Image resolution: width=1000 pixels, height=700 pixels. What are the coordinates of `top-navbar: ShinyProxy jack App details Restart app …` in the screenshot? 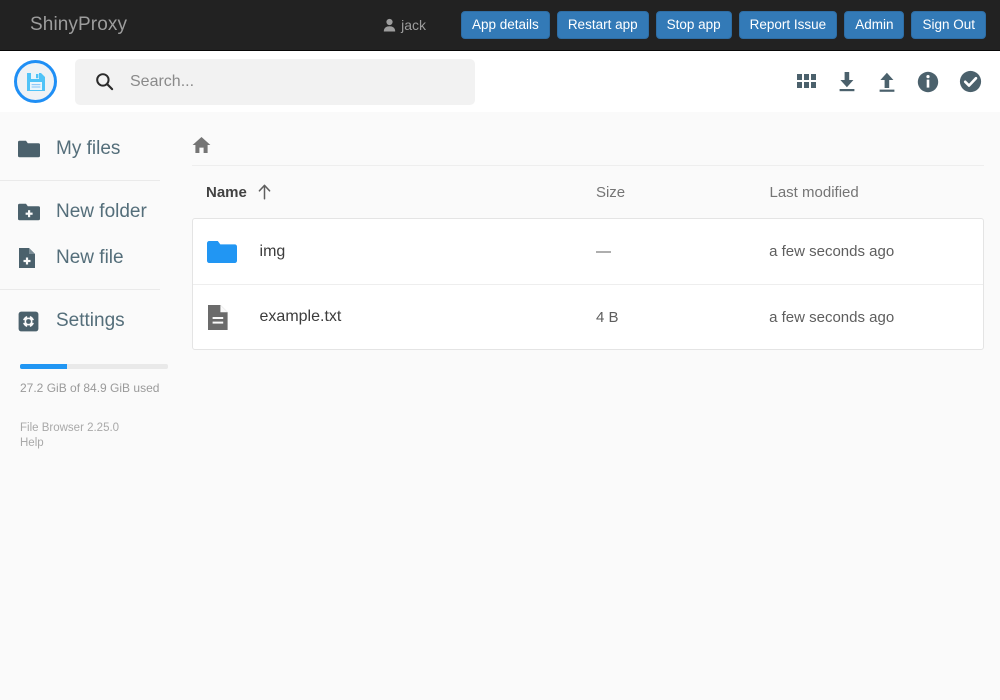 It's located at (500, 25).